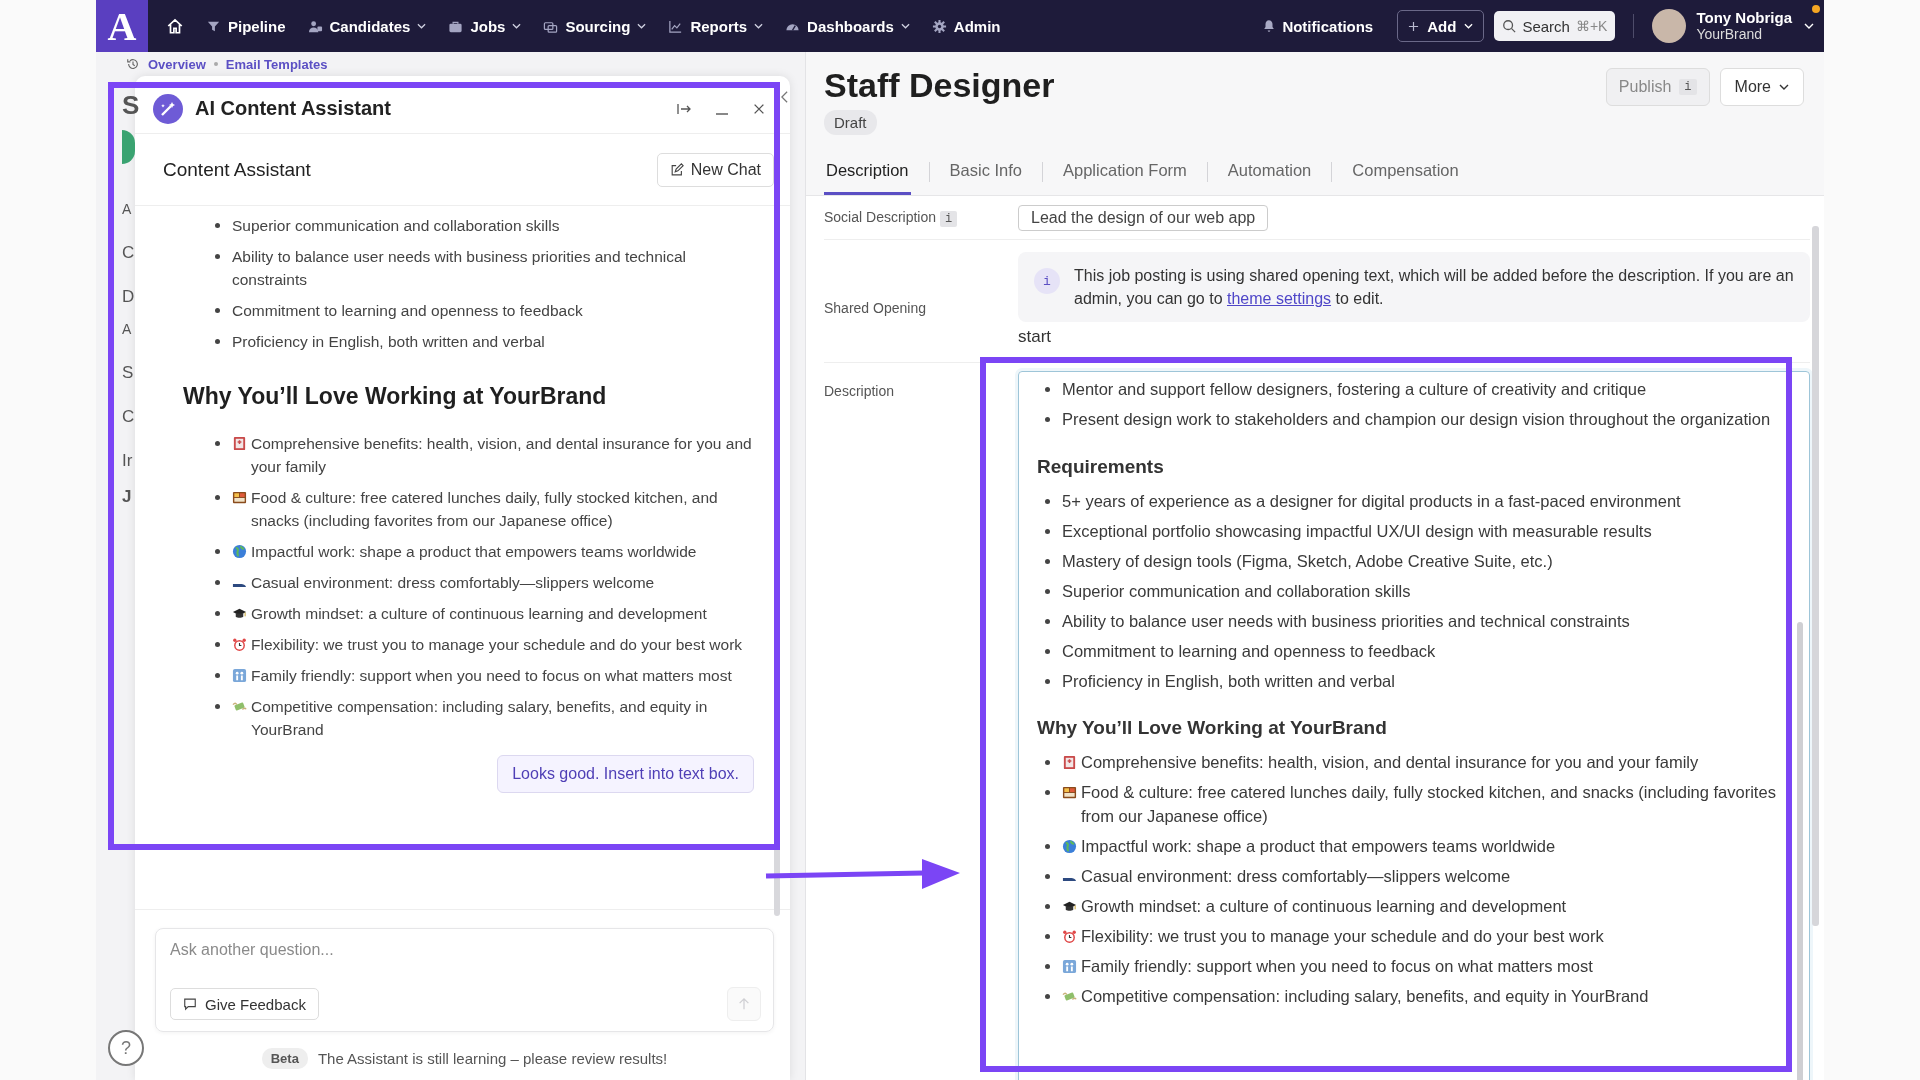 The width and height of the screenshot is (1920, 1080). What do you see at coordinates (966, 26) in the screenshot?
I see `nav-menu-item: Admin` at bounding box center [966, 26].